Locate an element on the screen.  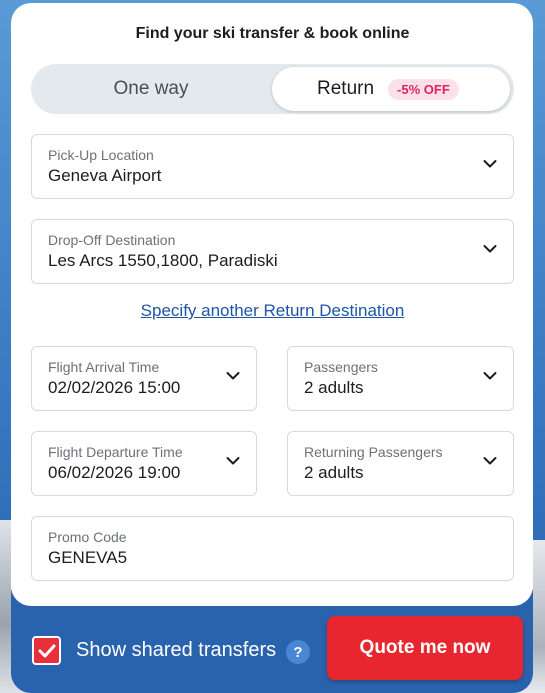
check-icon is located at coordinates (46, 650).